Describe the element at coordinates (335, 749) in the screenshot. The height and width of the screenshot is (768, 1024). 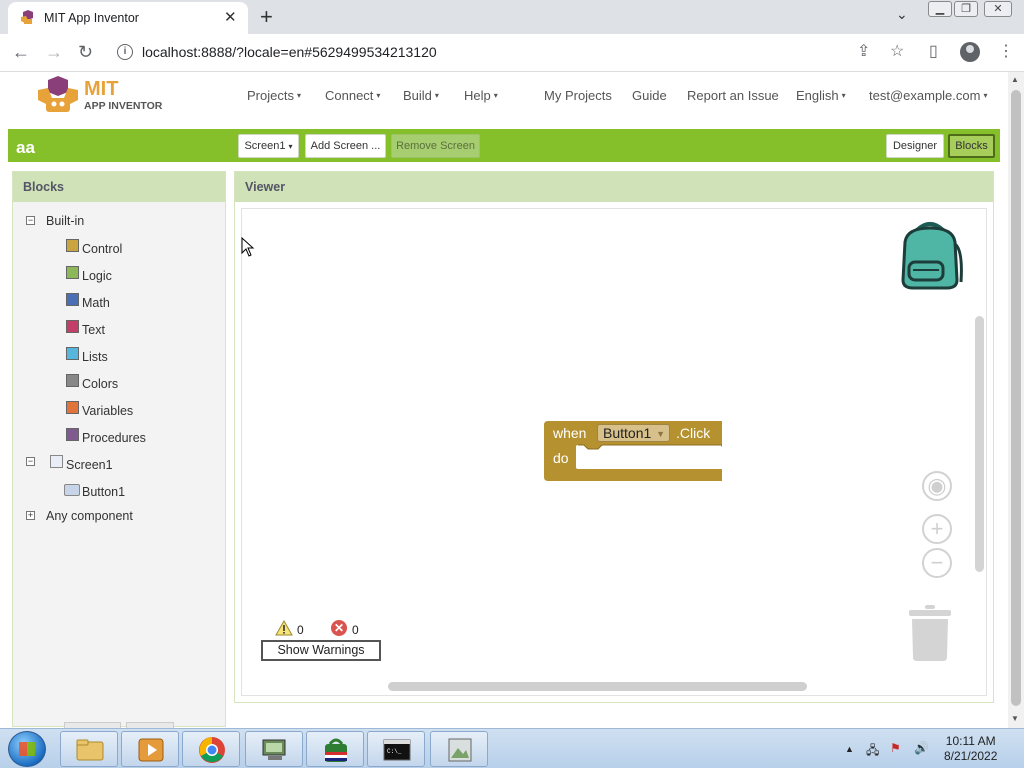
I see `taskbar-app-inventor-starter` at that location.